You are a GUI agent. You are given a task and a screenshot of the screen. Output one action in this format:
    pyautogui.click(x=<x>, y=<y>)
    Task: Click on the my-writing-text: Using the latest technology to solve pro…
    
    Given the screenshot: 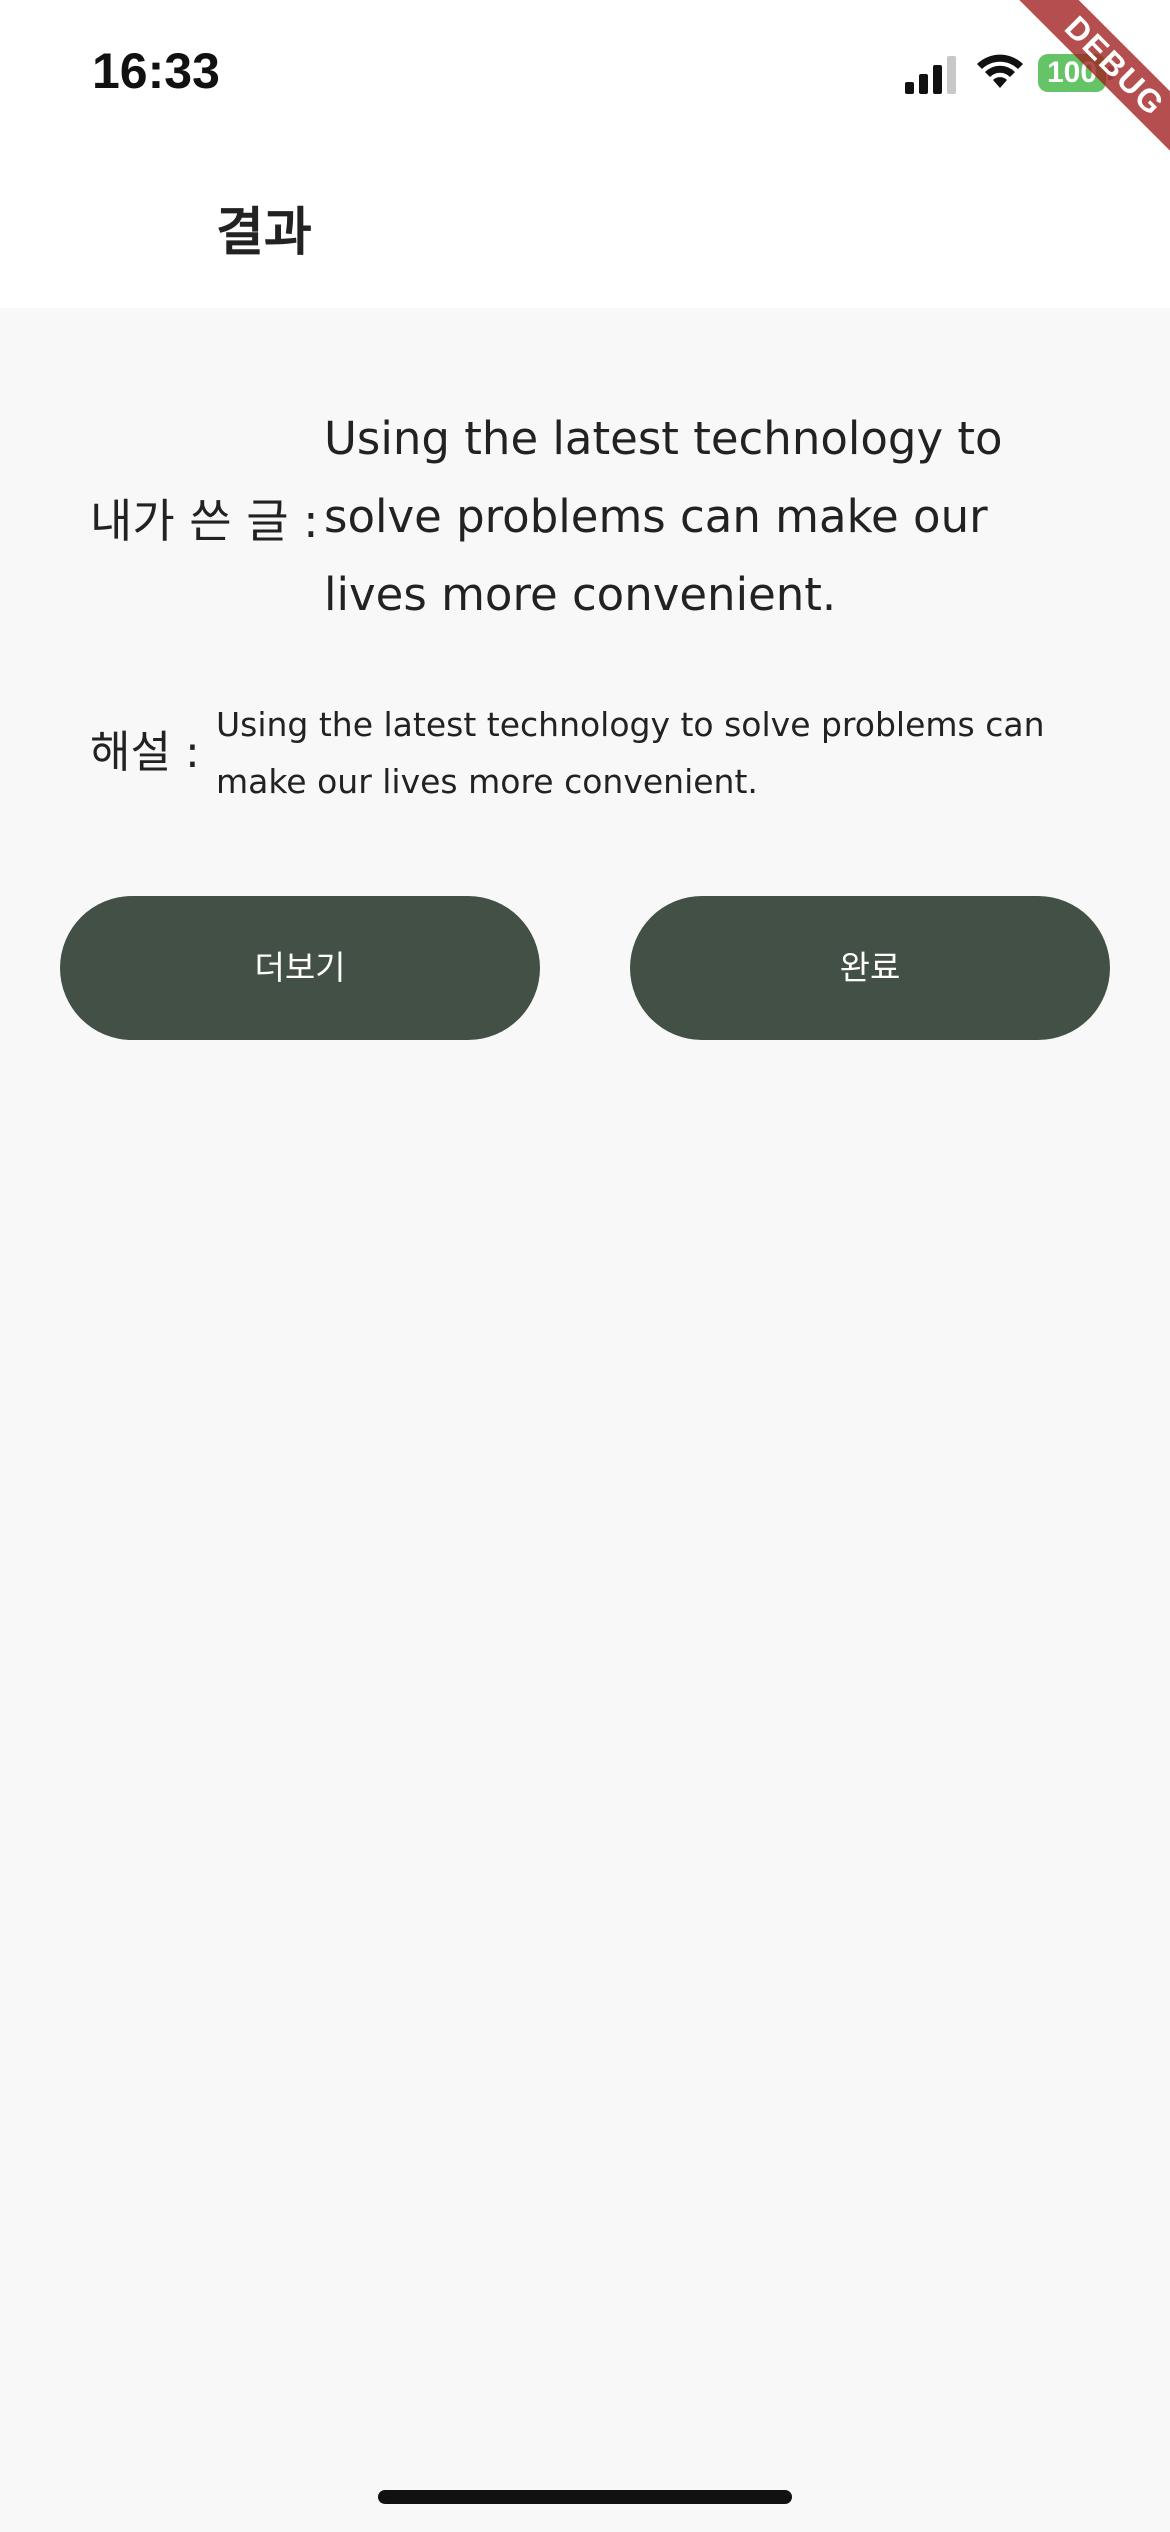 What is the action you would take?
    pyautogui.click(x=663, y=516)
    